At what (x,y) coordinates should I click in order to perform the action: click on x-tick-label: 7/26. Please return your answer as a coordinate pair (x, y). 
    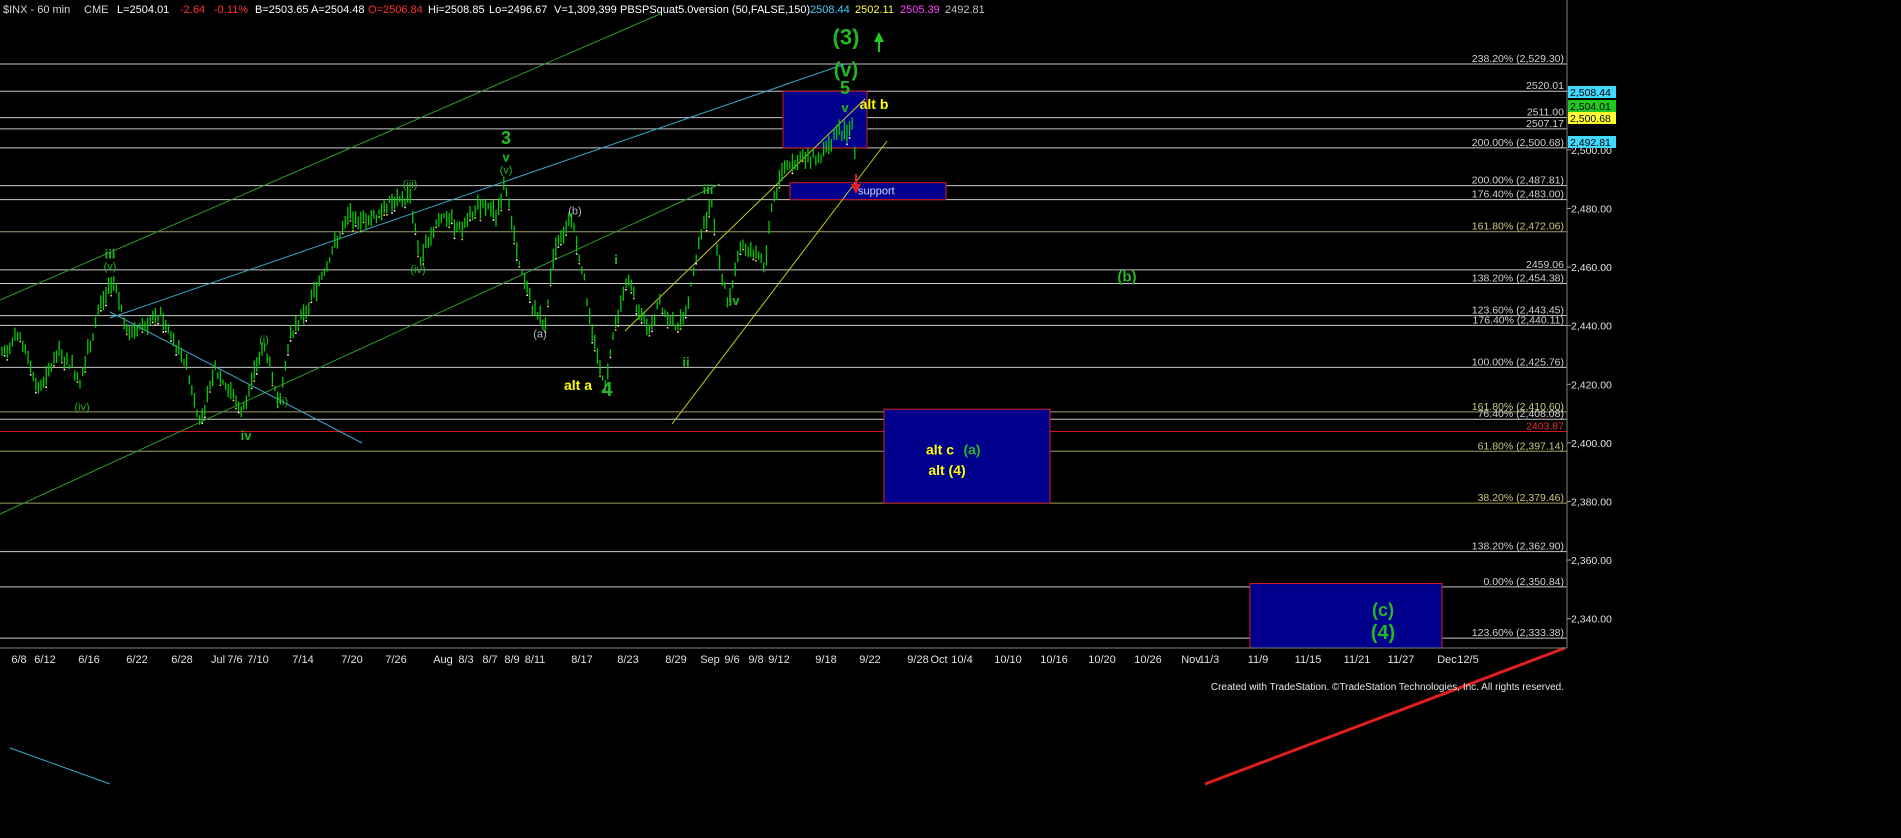
    Looking at the image, I should click on (395, 660).